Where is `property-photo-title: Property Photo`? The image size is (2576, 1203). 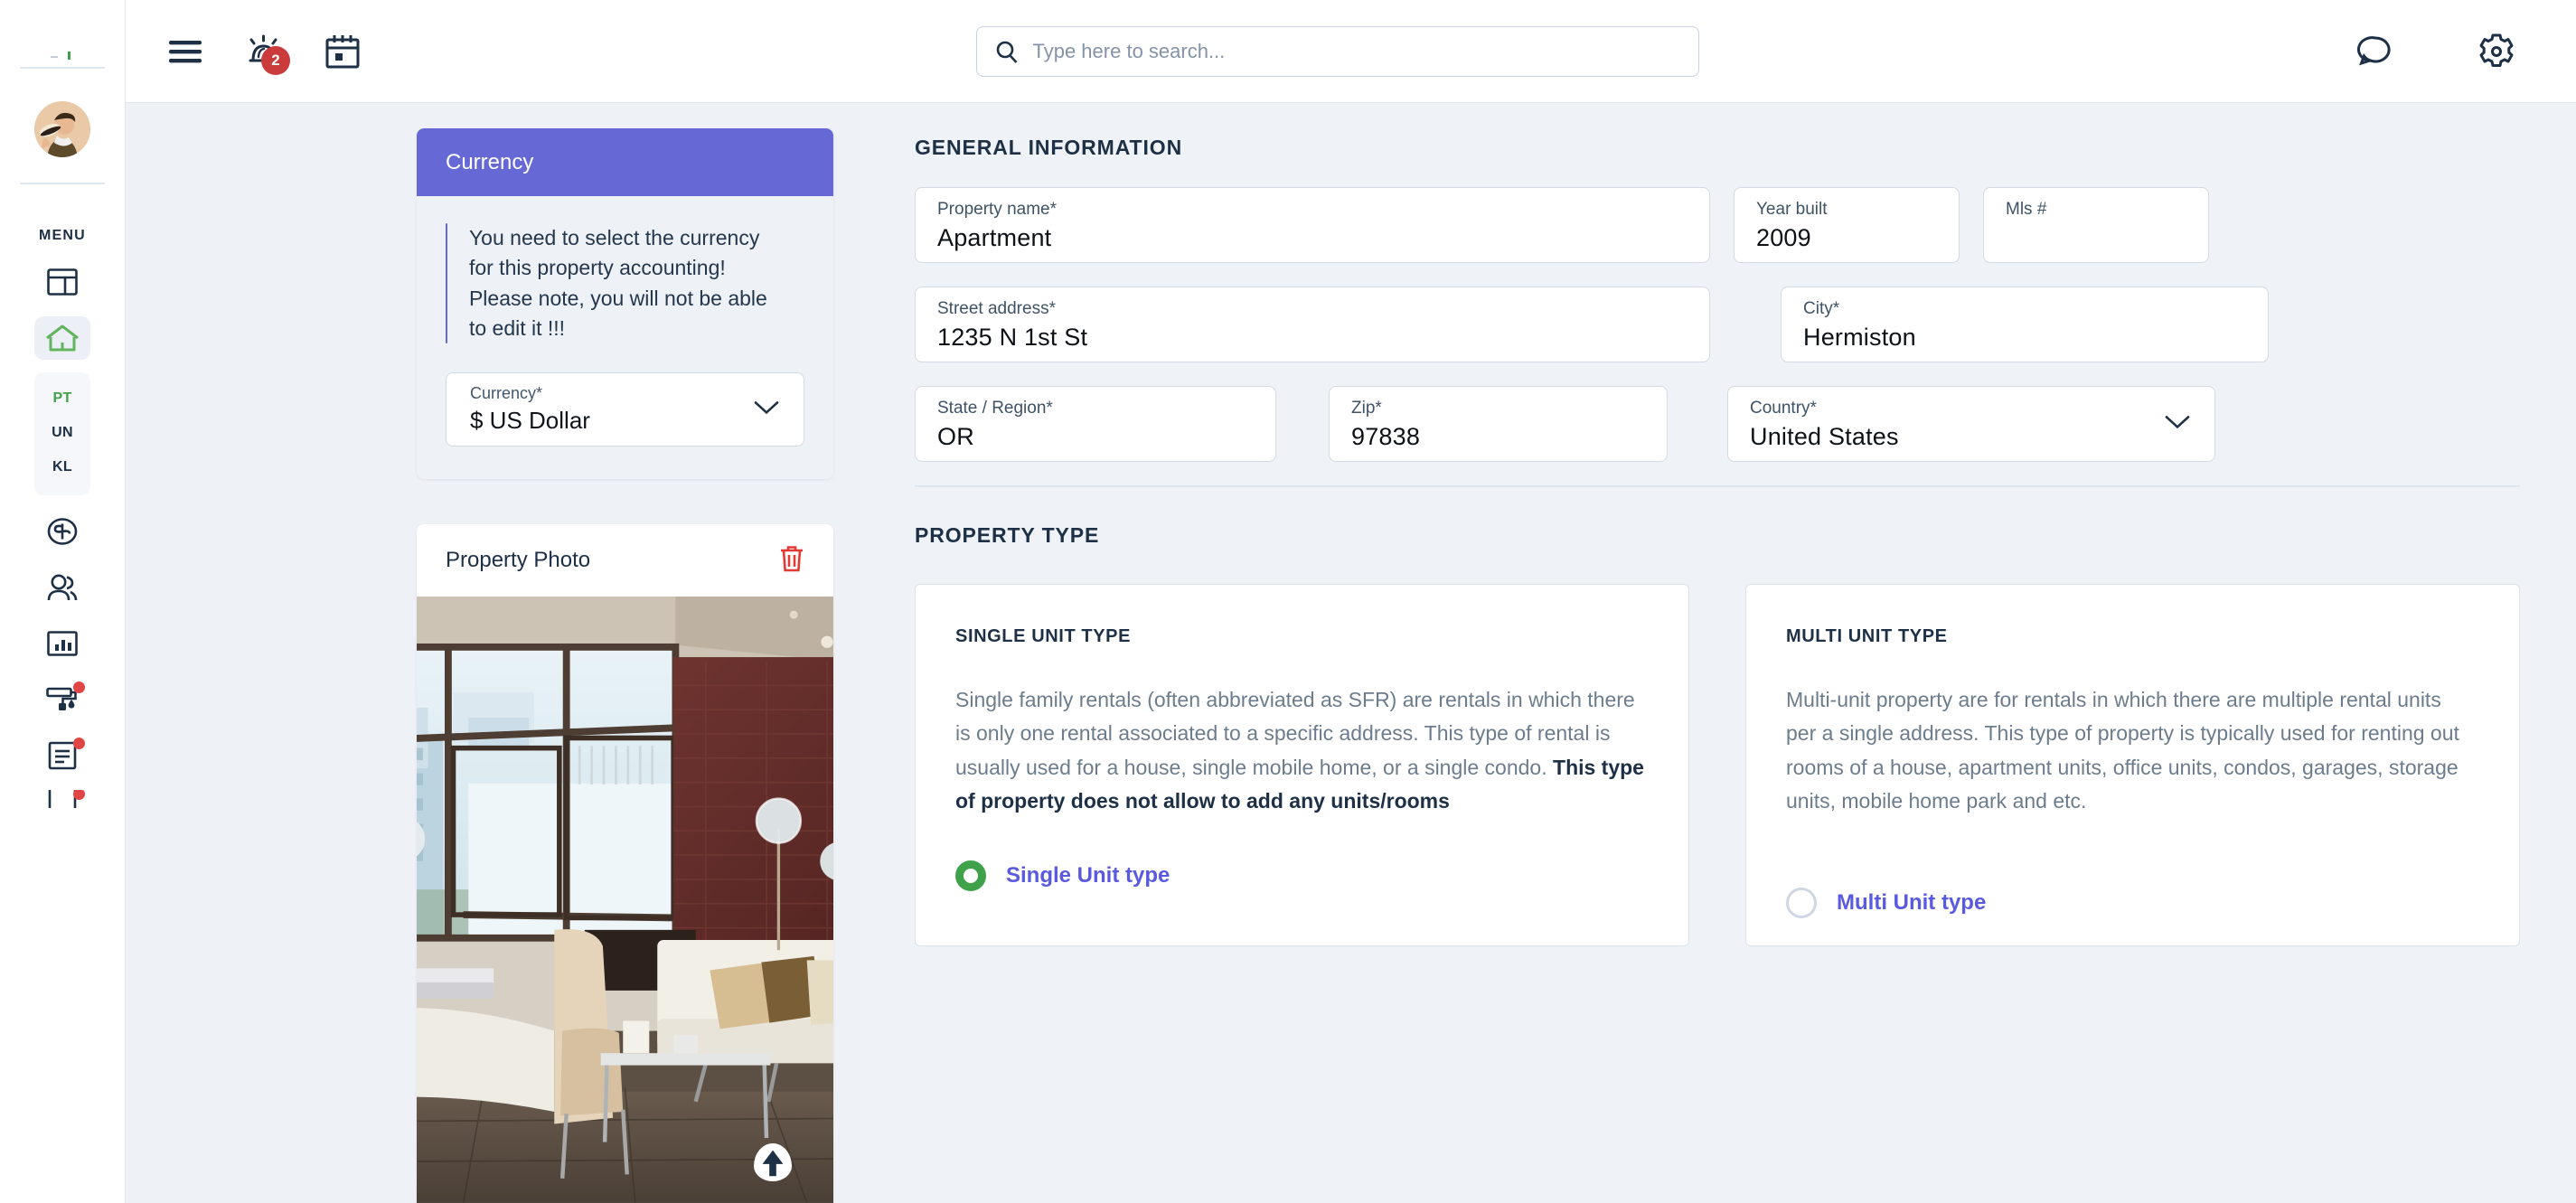 property-photo-title: Property Photo is located at coordinates (518, 560).